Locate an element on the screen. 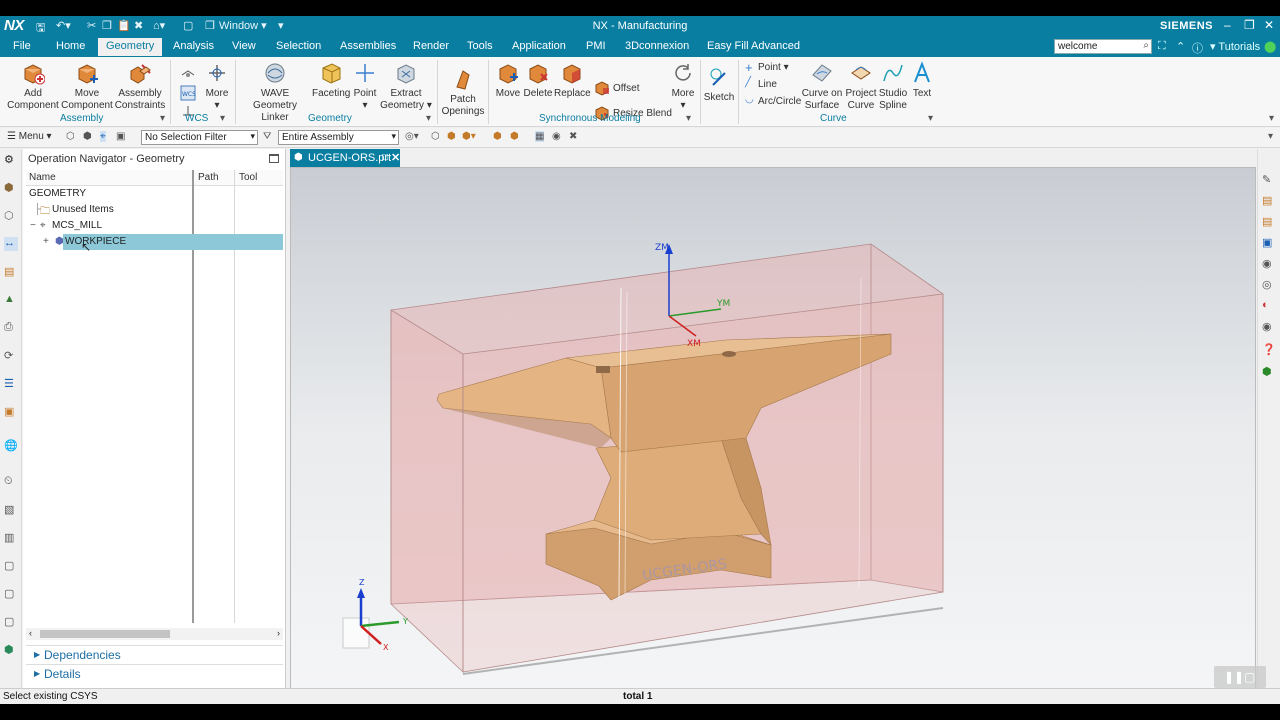  faceting-button: Faceting is located at coordinates (331, 80).